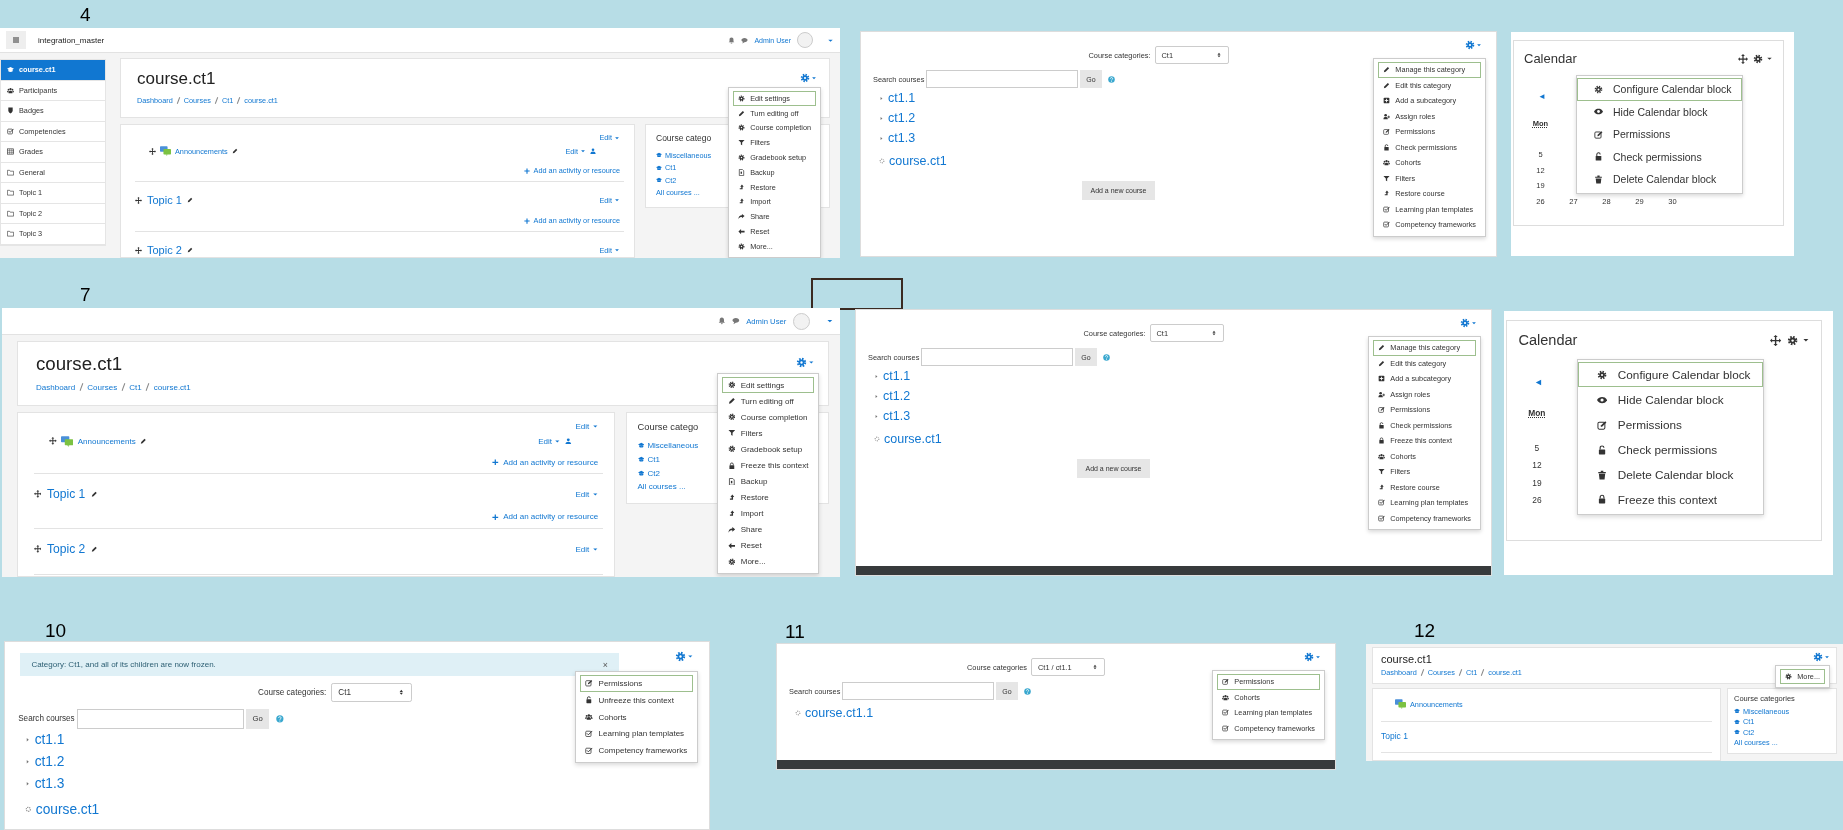  I want to click on site-name: integration_master, so click(71, 40).